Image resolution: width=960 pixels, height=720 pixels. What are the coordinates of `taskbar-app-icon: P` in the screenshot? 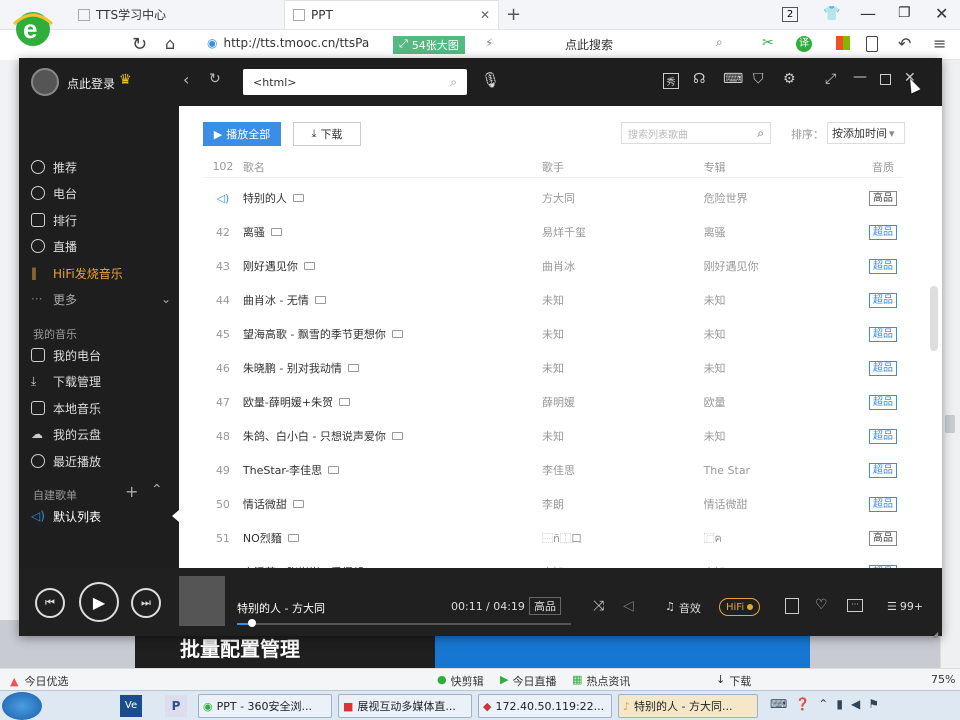 It's located at (176, 706).